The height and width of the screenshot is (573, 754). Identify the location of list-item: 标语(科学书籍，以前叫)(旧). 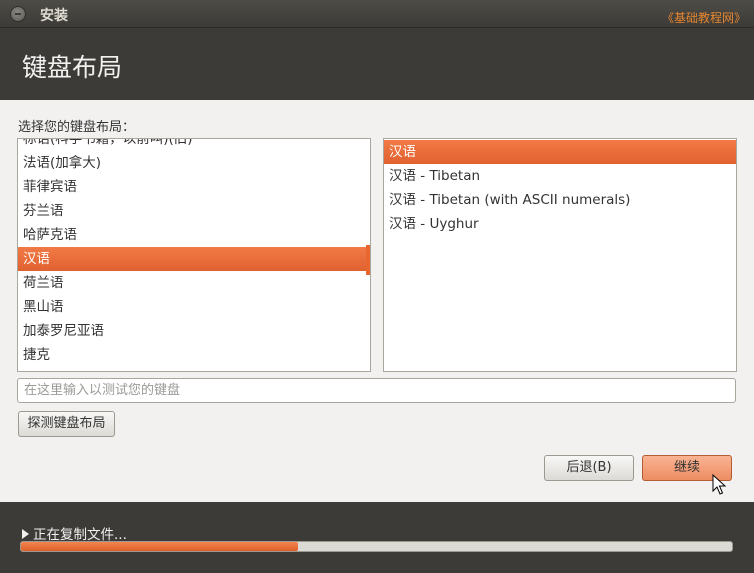
(194, 145).